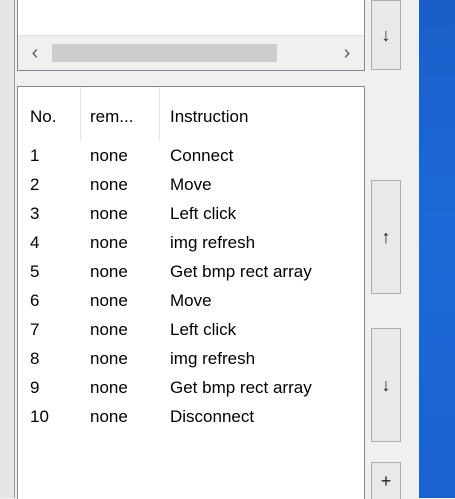 Image resolution: width=455 pixels, height=499 pixels. Describe the element at coordinates (35, 213) in the screenshot. I see `row-no: 3` at that location.